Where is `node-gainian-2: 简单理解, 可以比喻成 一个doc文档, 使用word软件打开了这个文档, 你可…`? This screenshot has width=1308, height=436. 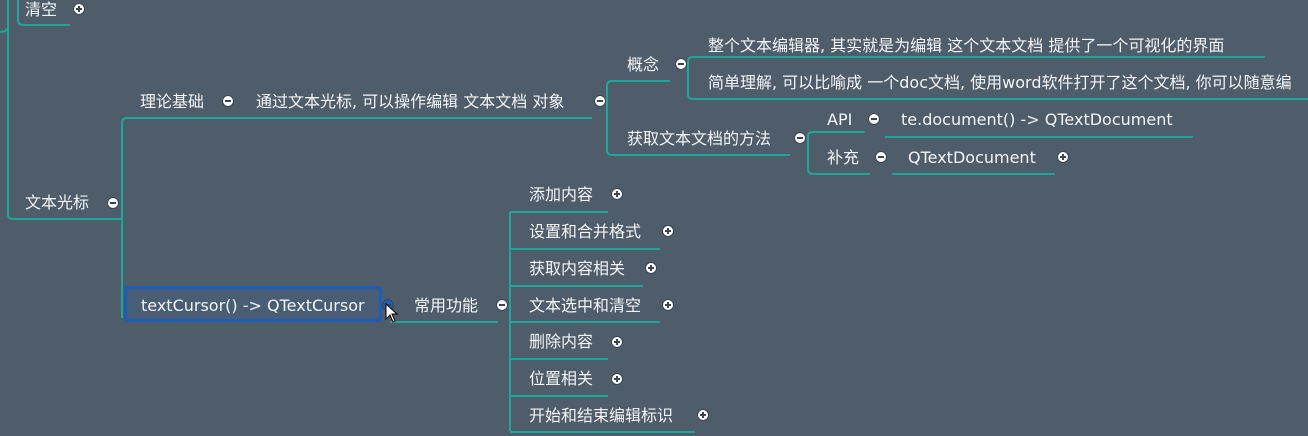
node-gainian-2: 简单理解, 可以比喻成 一个doc文档, 使用word软件打开了这个文档, 你可… is located at coordinates (1000, 83).